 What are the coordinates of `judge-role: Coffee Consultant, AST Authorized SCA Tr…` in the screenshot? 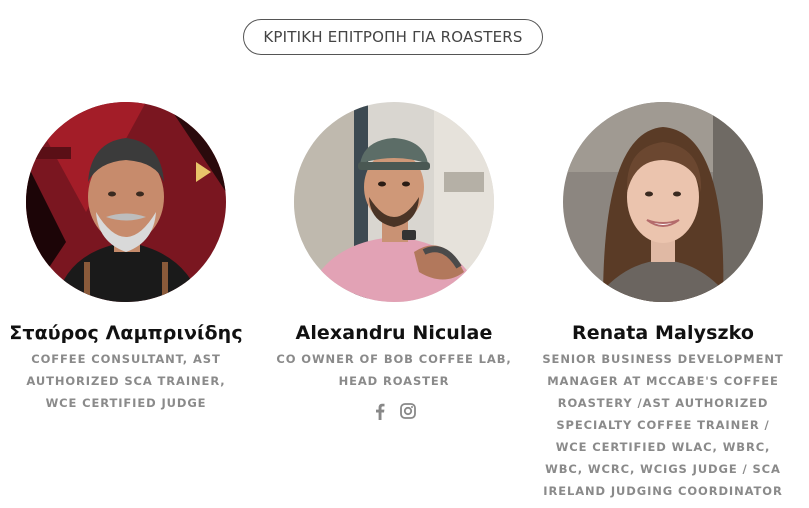 It's located at (126, 381).